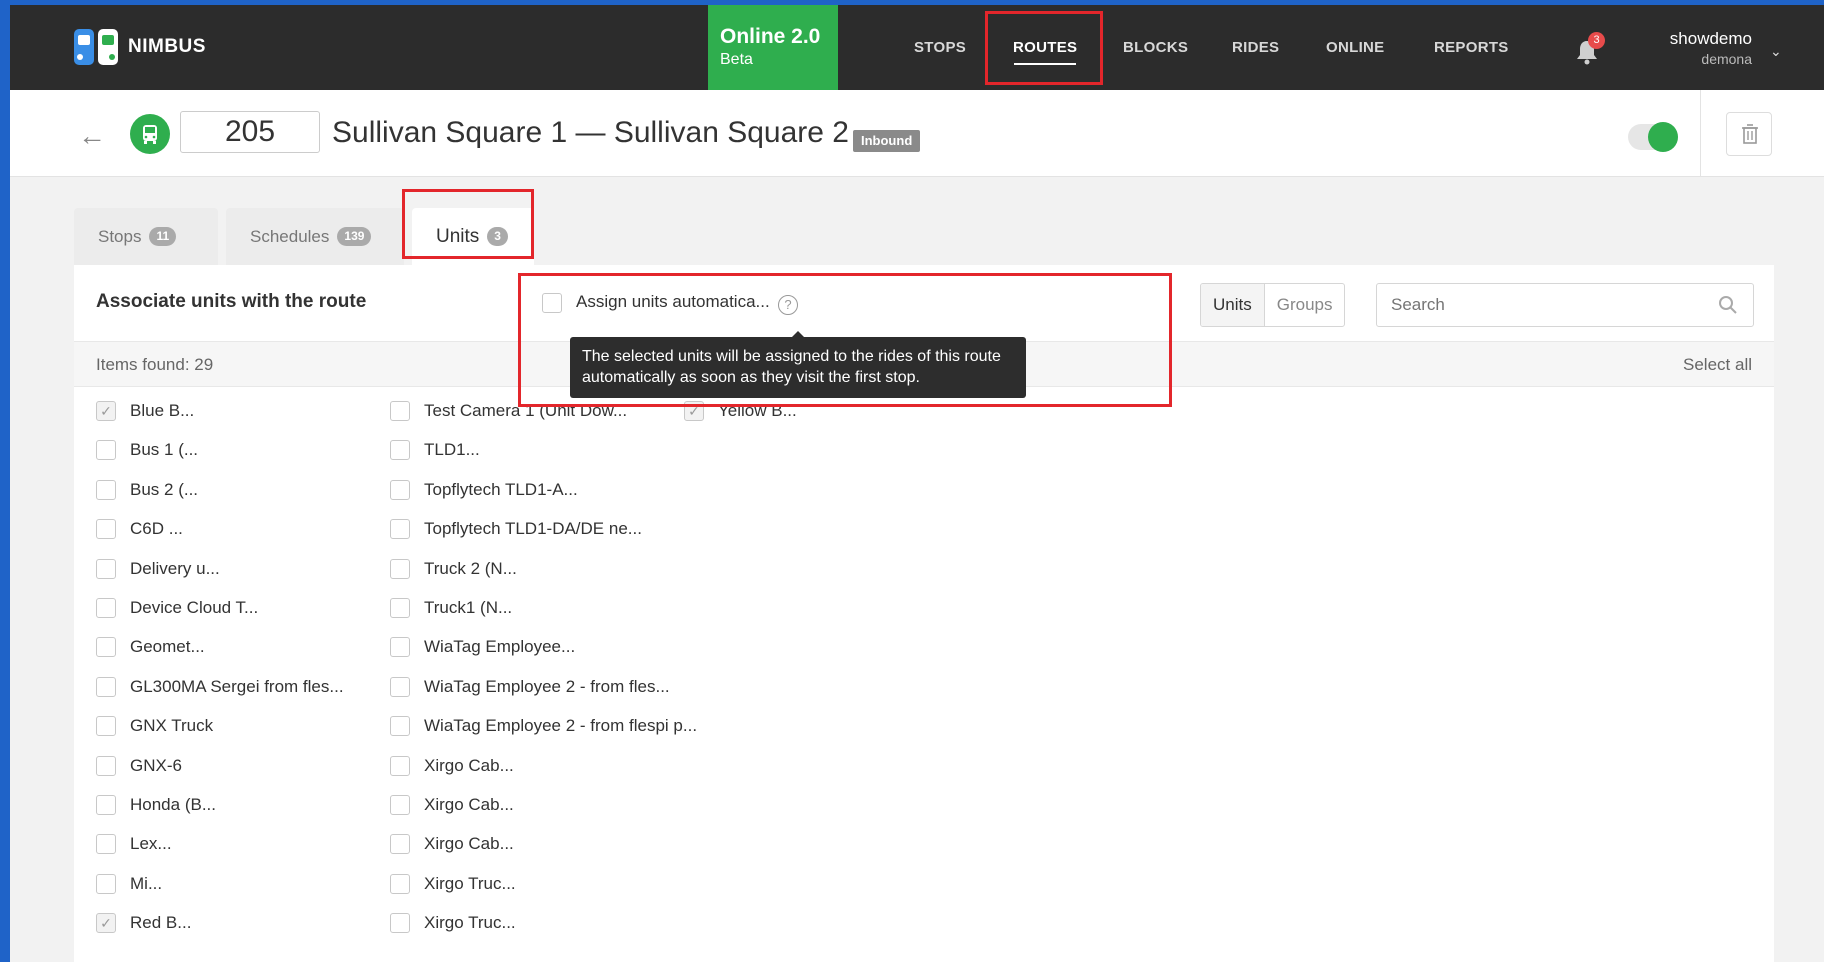 The image size is (1824, 962). I want to click on segment-units: Units, so click(1233, 305).